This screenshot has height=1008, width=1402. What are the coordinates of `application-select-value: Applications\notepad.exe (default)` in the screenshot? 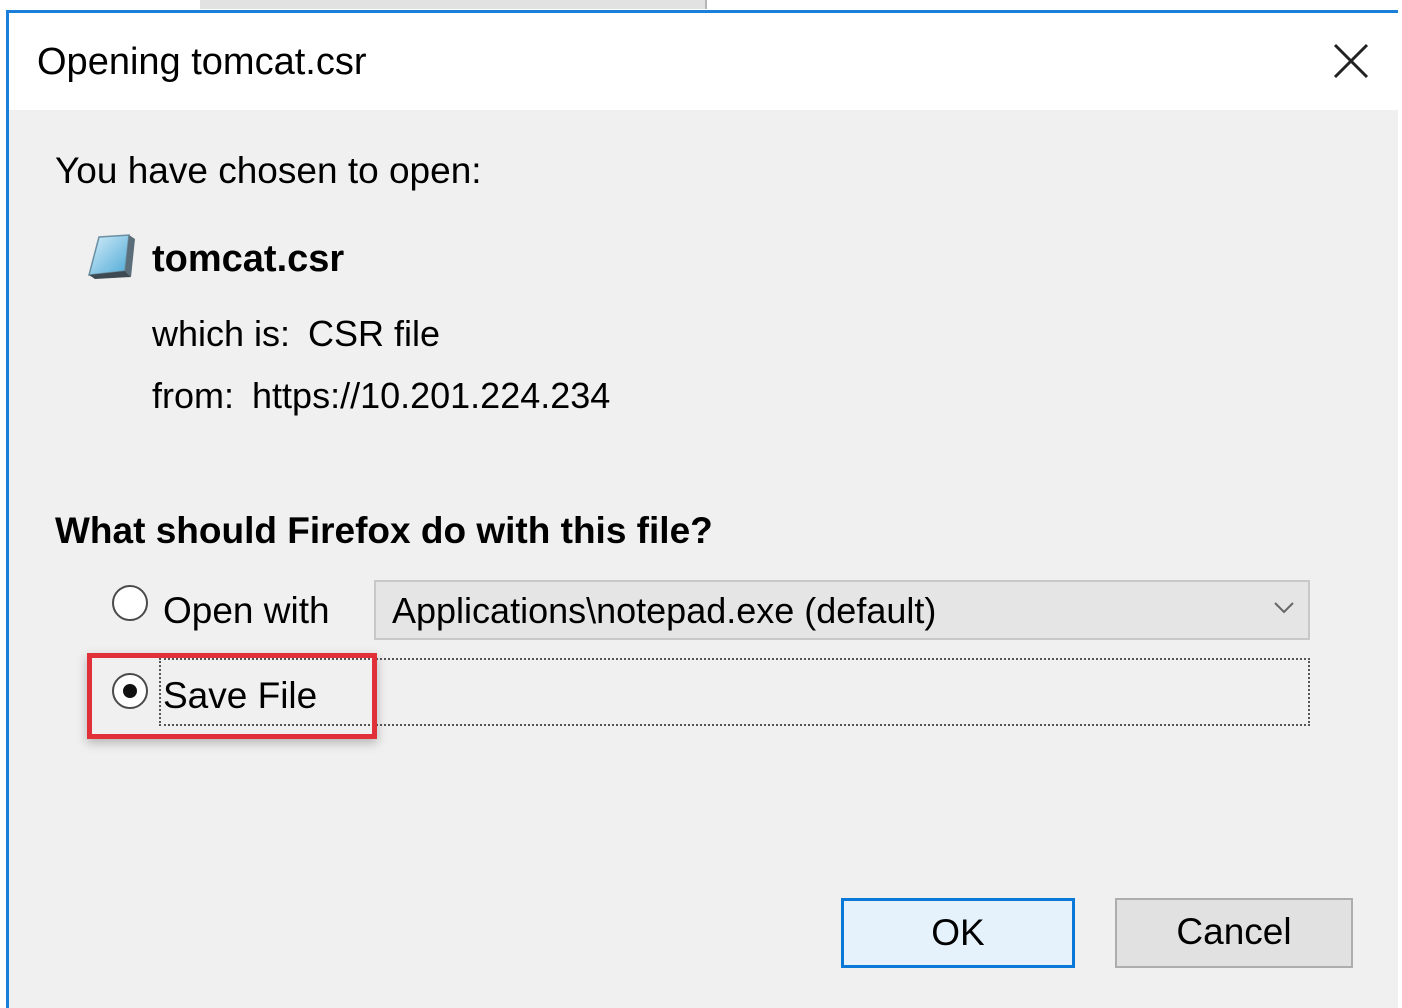 It's located at (664, 610).